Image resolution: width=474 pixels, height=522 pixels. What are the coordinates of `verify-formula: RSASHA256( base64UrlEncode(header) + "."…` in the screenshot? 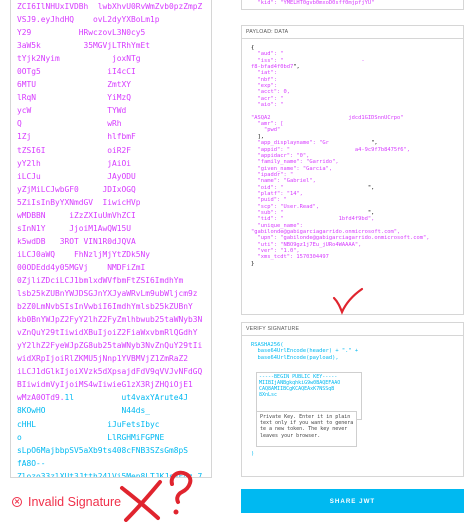 It's located at (352, 348).